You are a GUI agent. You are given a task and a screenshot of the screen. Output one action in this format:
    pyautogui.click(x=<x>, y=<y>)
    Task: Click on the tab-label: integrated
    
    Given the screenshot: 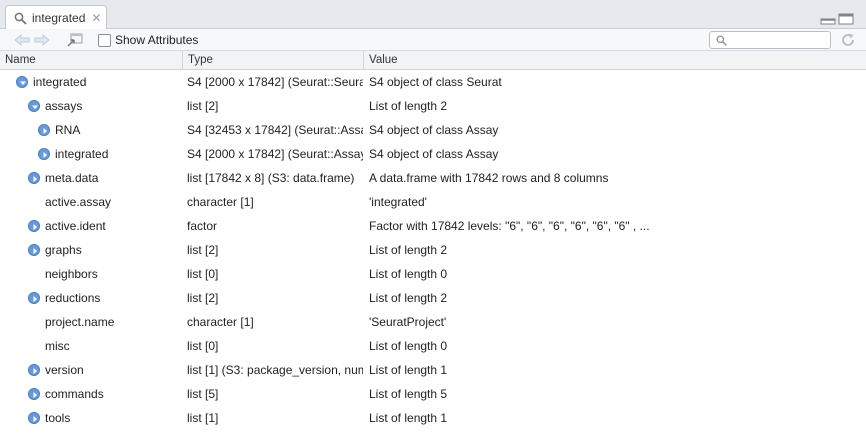 What is the action you would take?
    pyautogui.click(x=59, y=18)
    